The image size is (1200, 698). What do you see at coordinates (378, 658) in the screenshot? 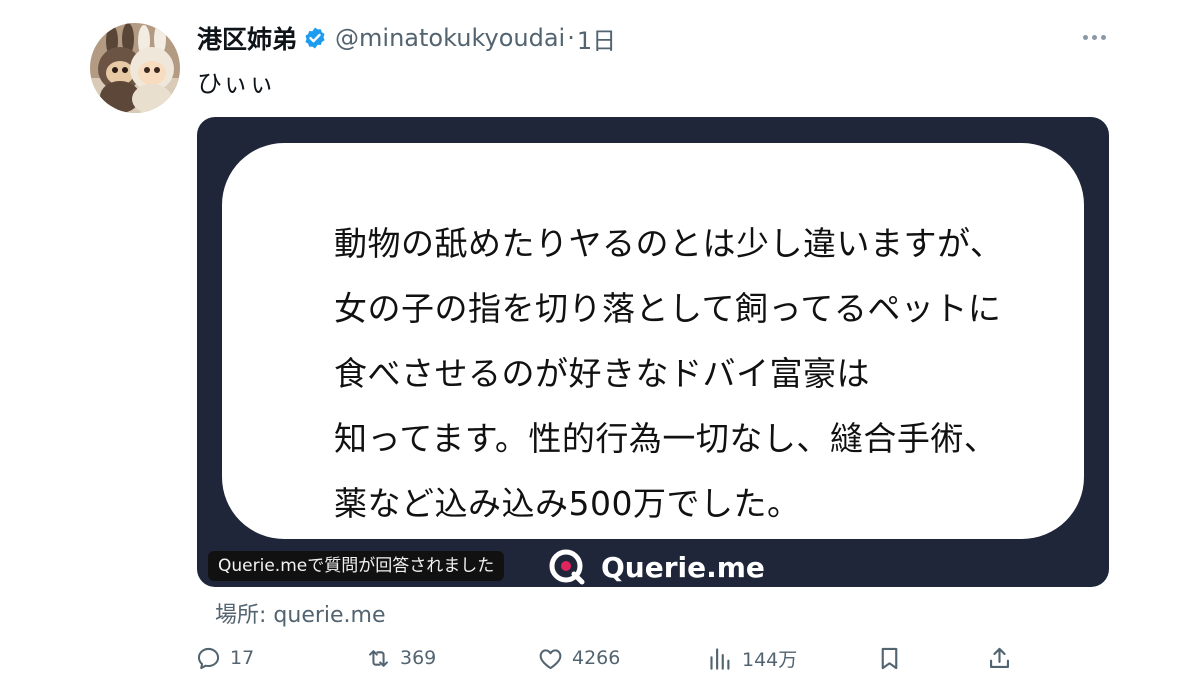
I see `repost-icon` at bounding box center [378, 658].